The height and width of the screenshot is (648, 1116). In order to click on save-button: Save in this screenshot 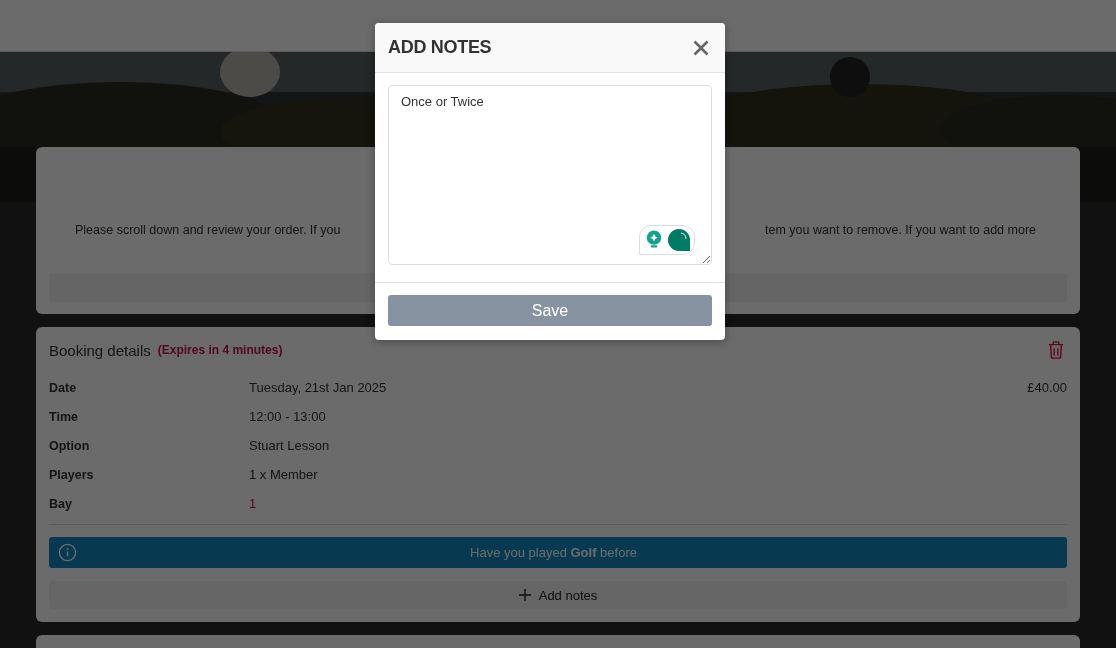, I will do `click(550, 310)`.